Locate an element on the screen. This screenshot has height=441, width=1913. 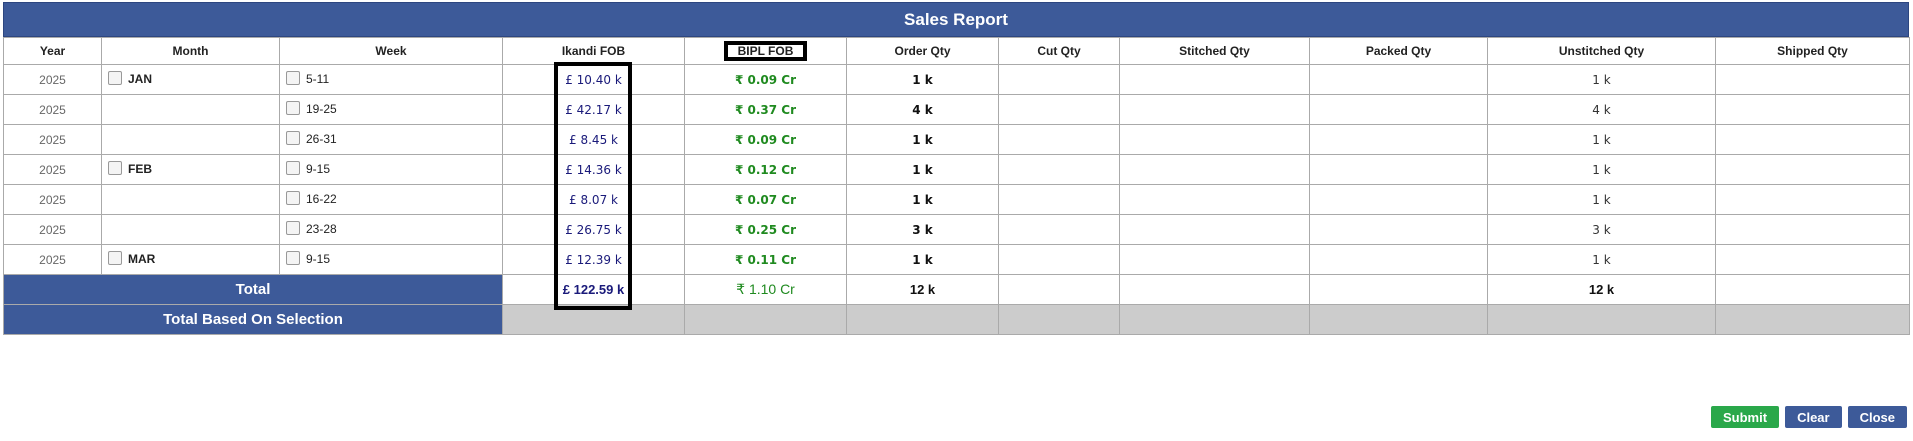
ikandi-fob-cell: £ 26.75 k is located at coordinates (593, 229).